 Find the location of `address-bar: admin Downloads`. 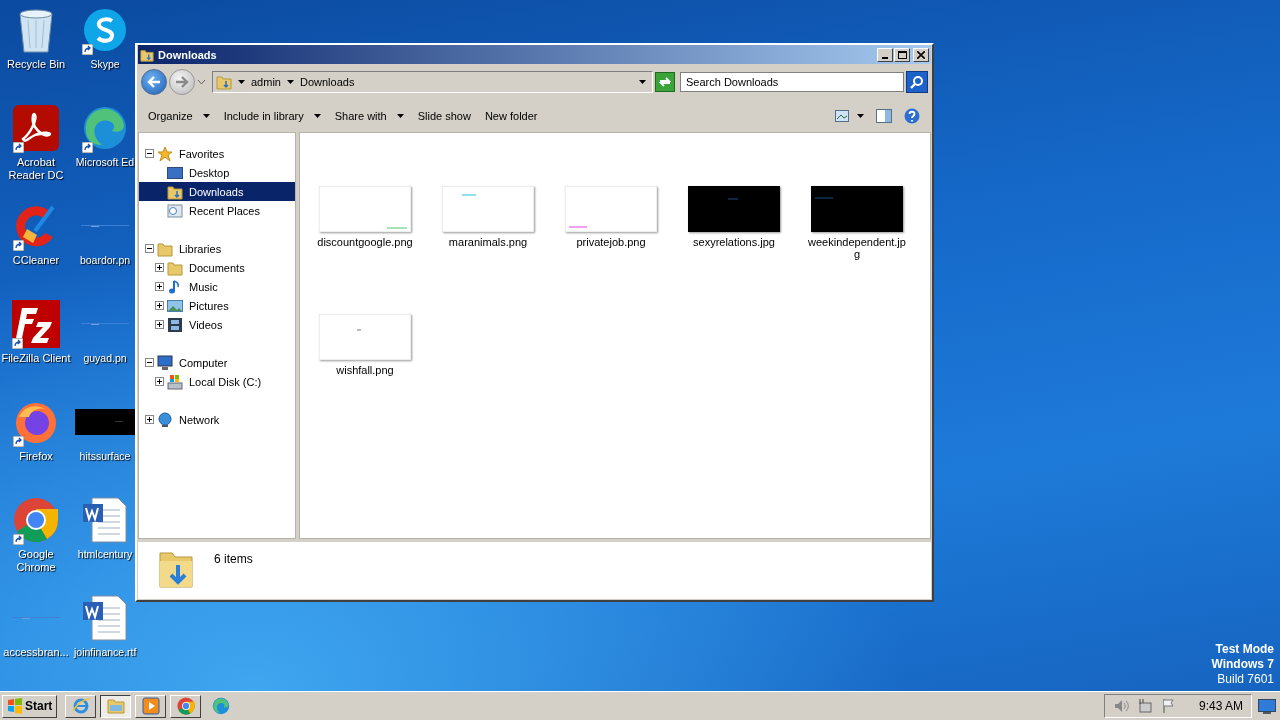

address-bar: admin Downloads is located at coordinates (432, 82).